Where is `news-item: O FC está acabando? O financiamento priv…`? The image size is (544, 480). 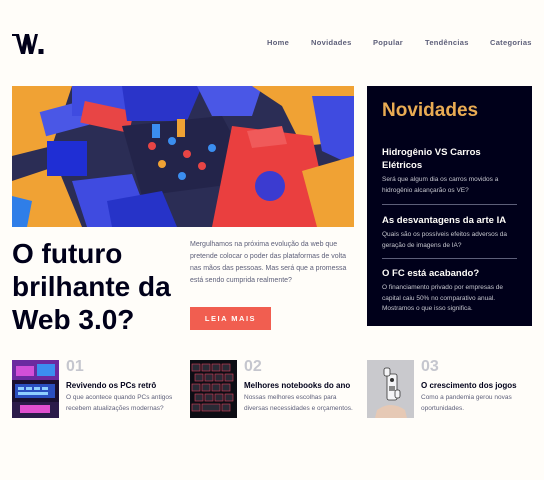 news-item: O FC está acabando? O financiamento priv… is located at coordinates (449, 291).